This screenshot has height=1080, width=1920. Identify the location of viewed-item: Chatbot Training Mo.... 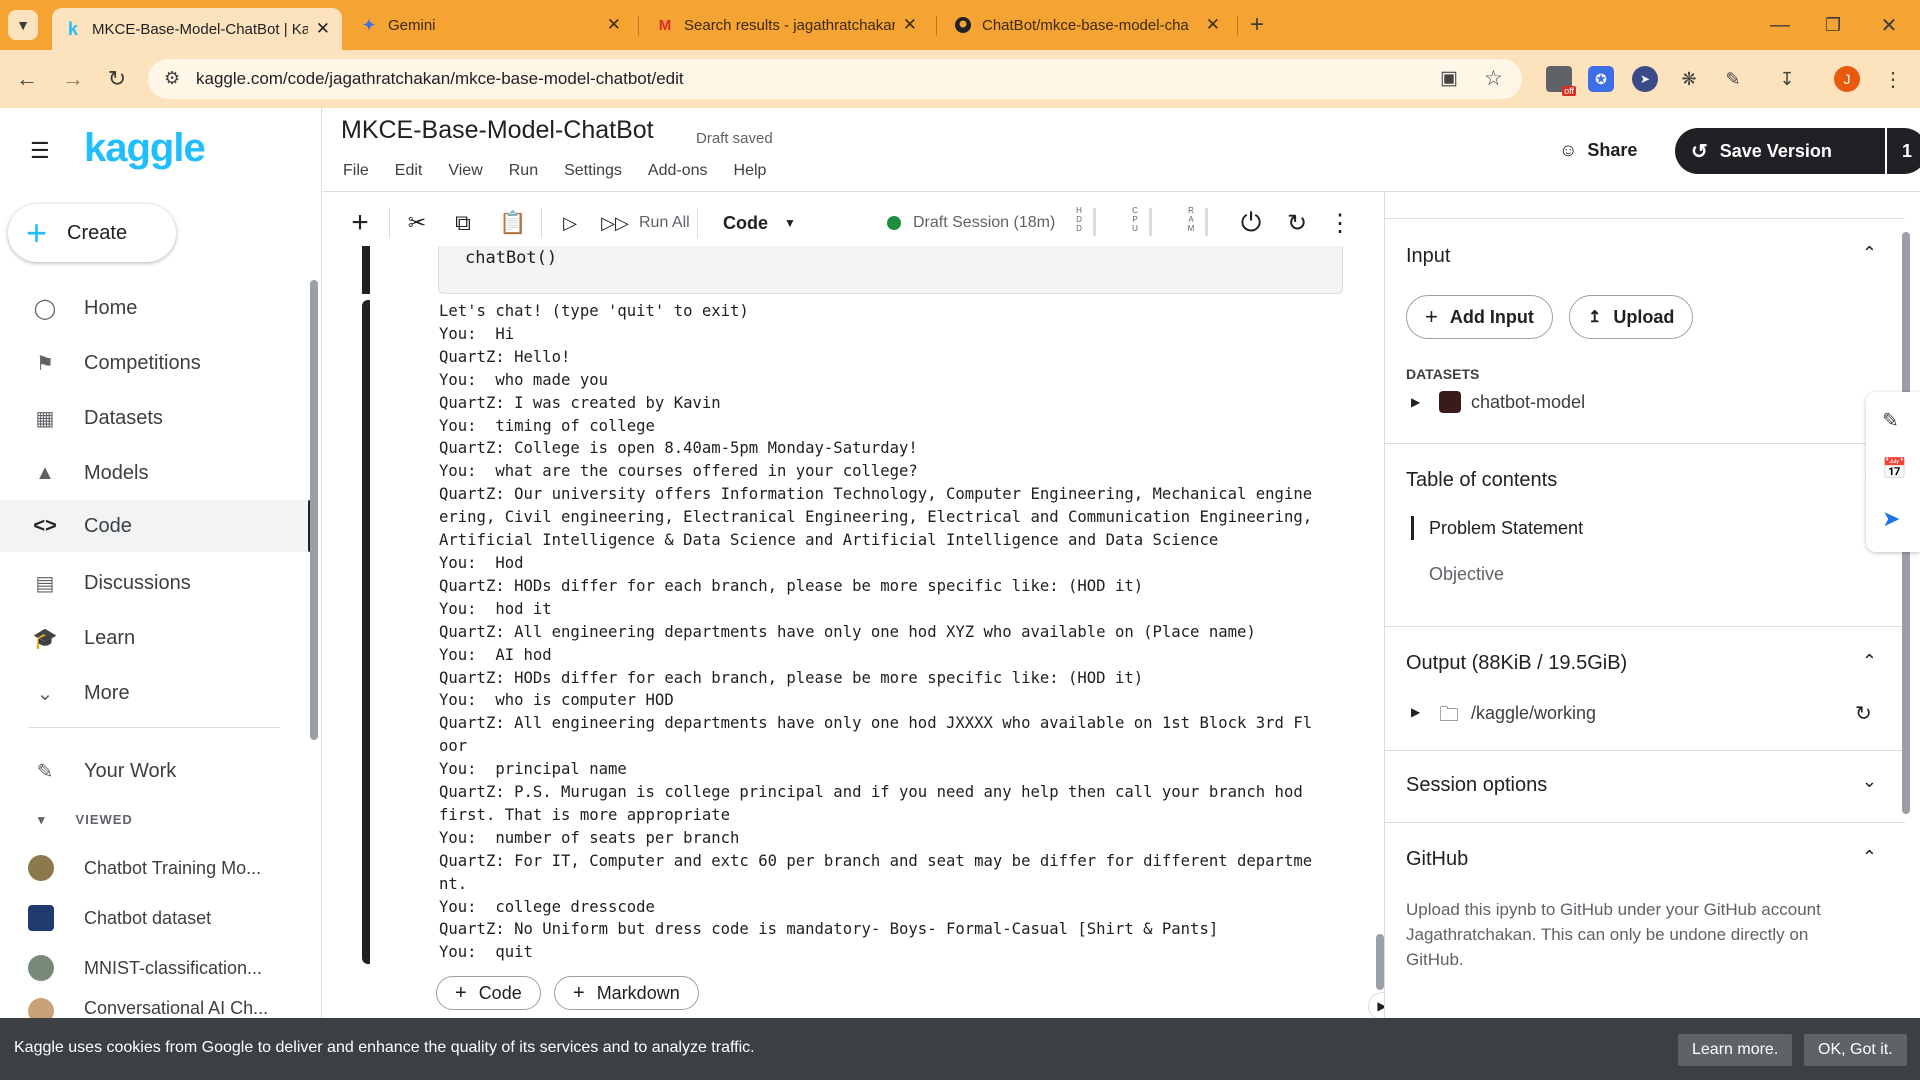
(158, 868).